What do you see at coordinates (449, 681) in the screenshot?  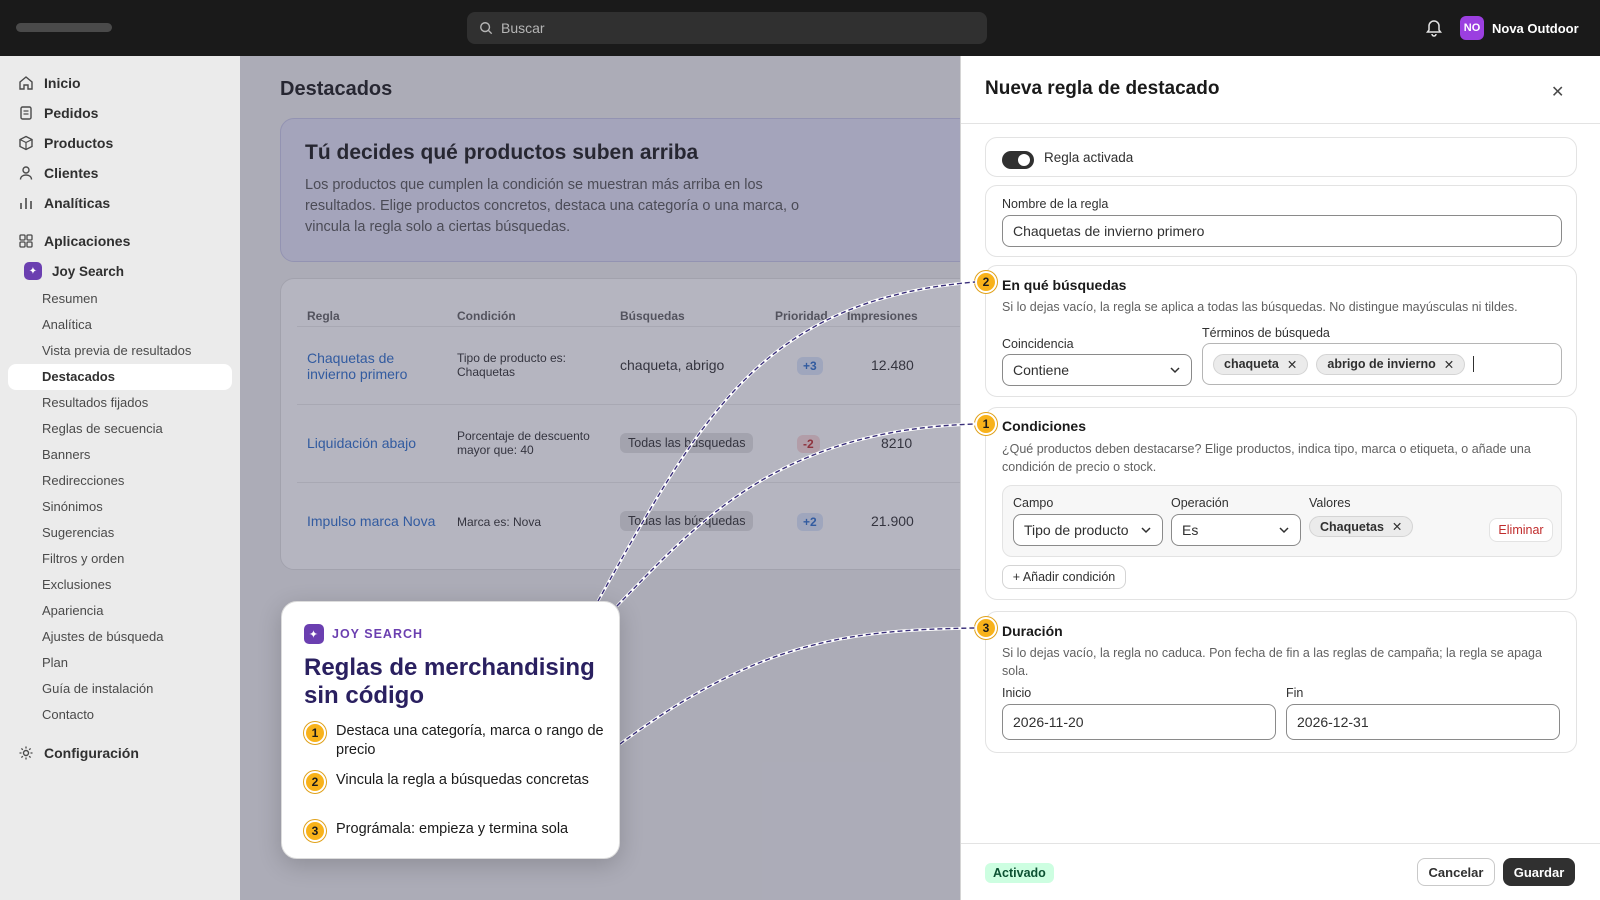 I see `promo-title: Reglas de merchandising sin código` at bounding box center [449, 681].